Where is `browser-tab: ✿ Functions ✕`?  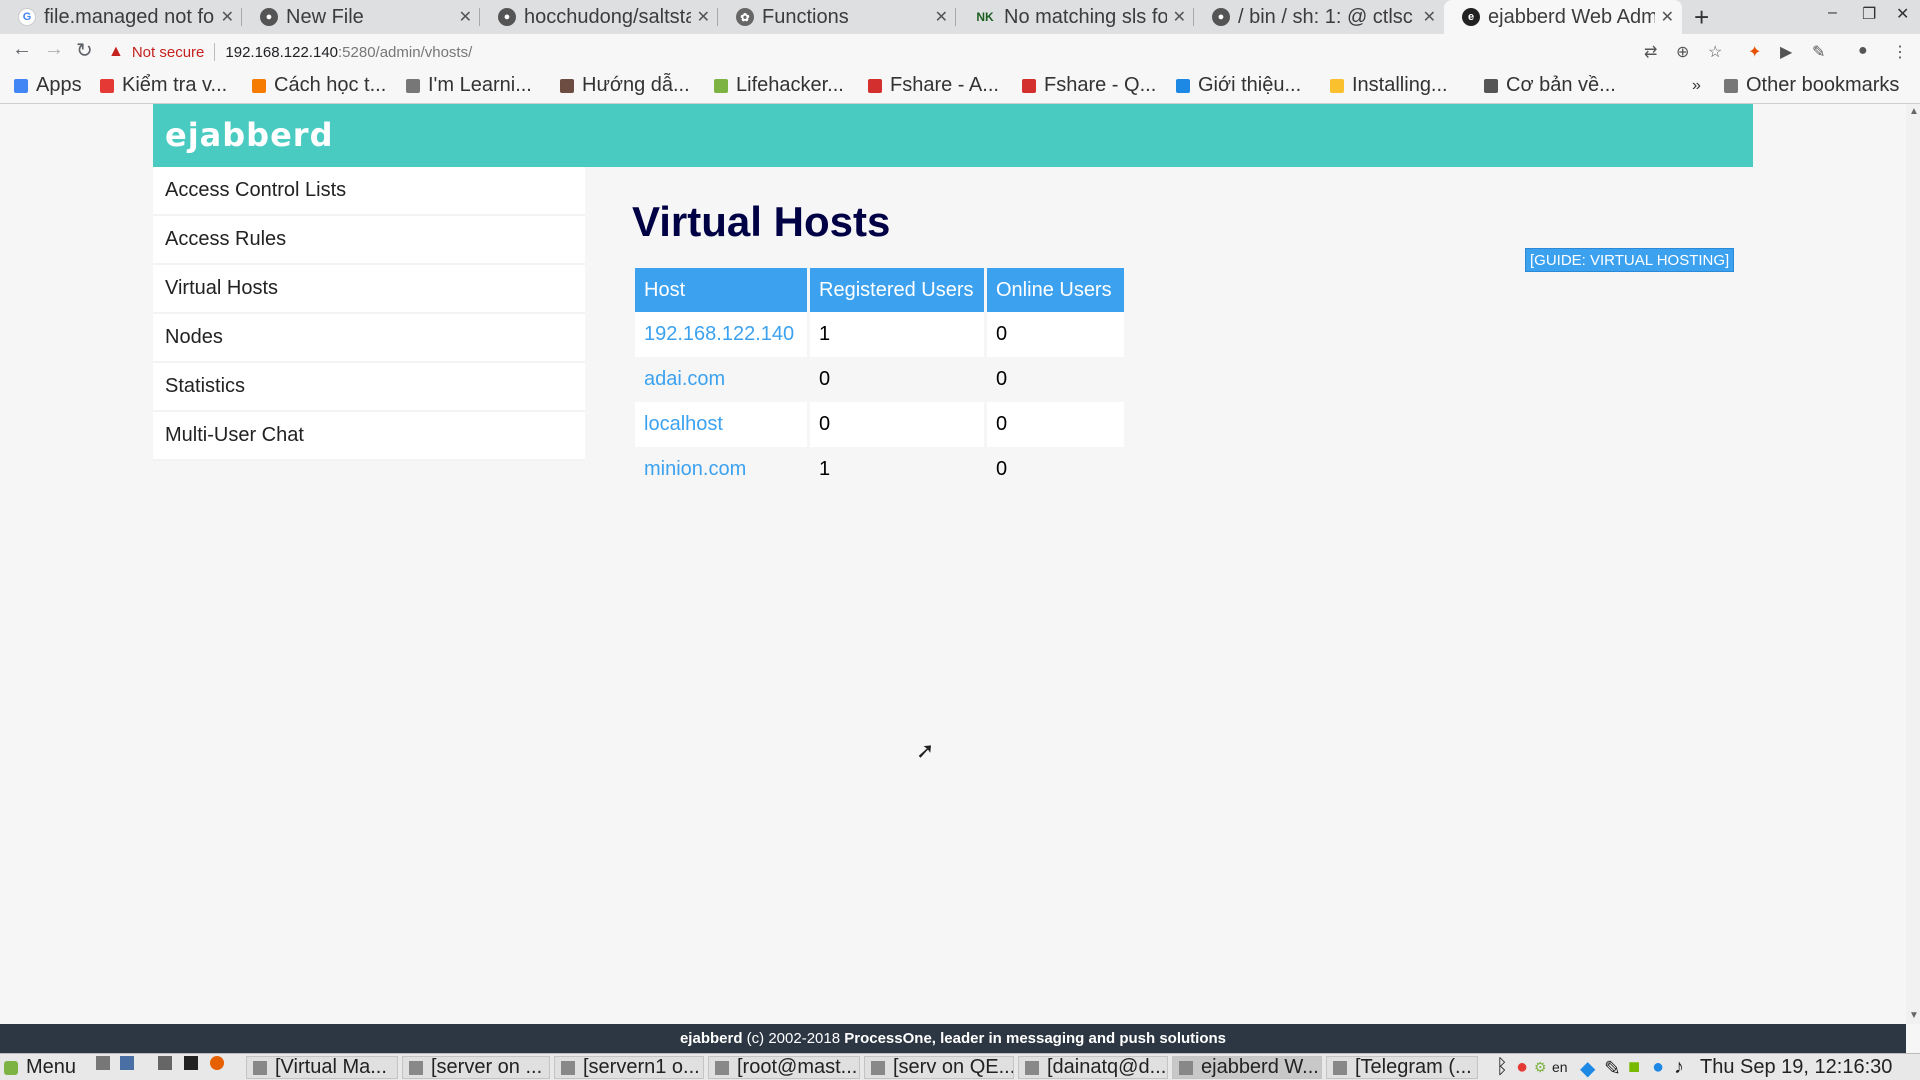
browser-tab: ✿ Functions ✕ is located at coordinates (837, 17).